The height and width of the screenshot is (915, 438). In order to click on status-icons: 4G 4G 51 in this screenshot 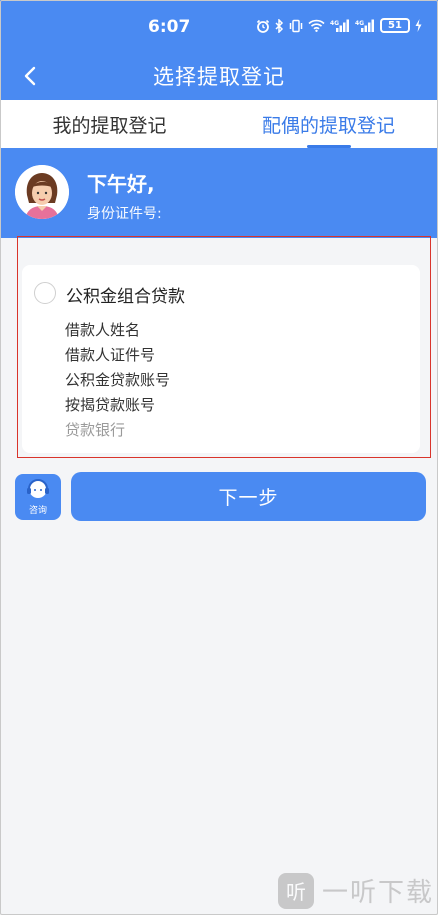, I will do `click(339, 25)`.